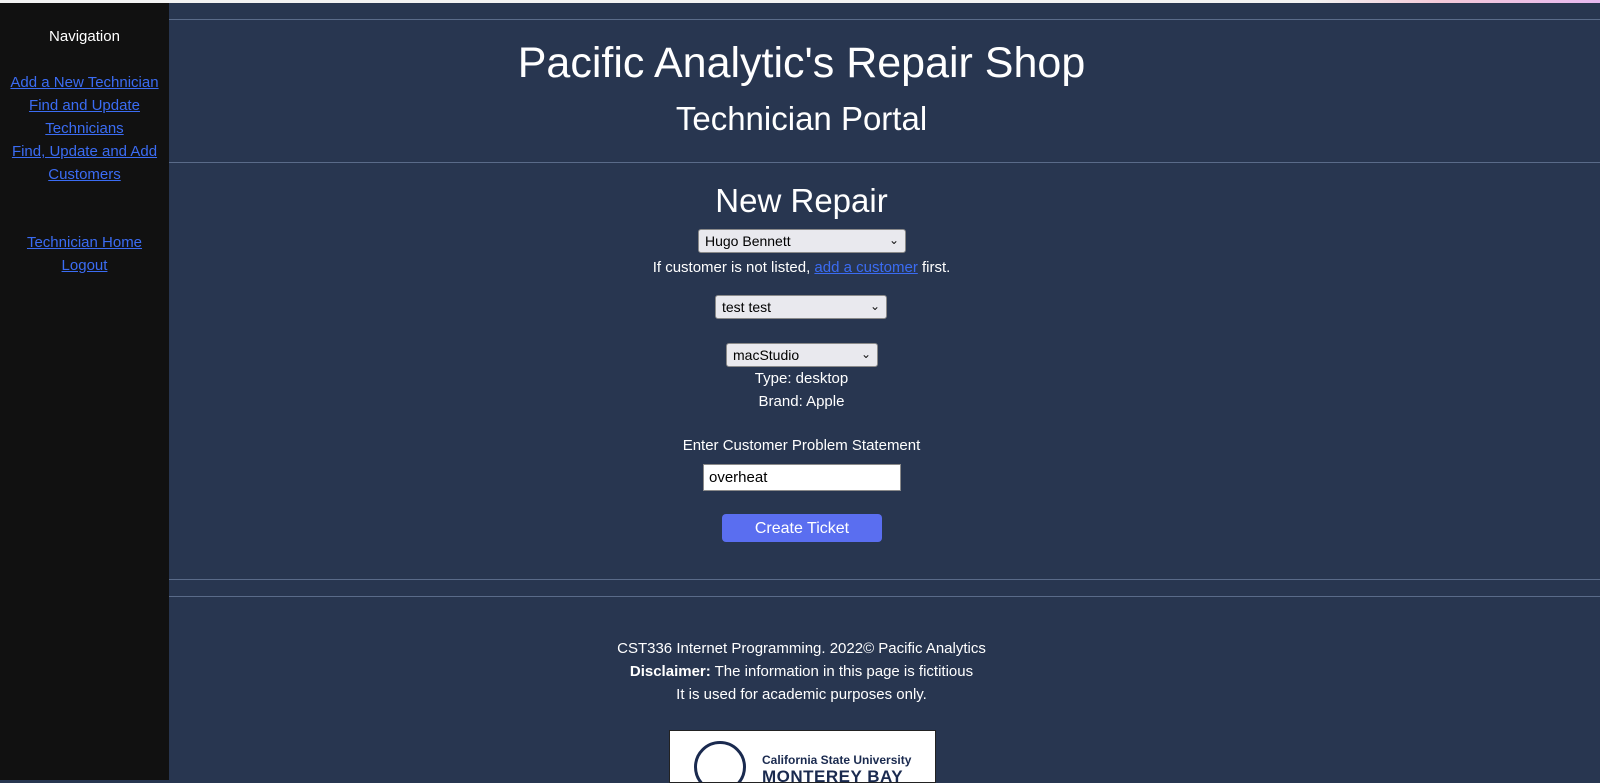 The width and height of the screenshot is (1600, 783). Describe the element at coordinates (801, 307) in the screenshot. I see `technician-select: test test ⌄` at that location.